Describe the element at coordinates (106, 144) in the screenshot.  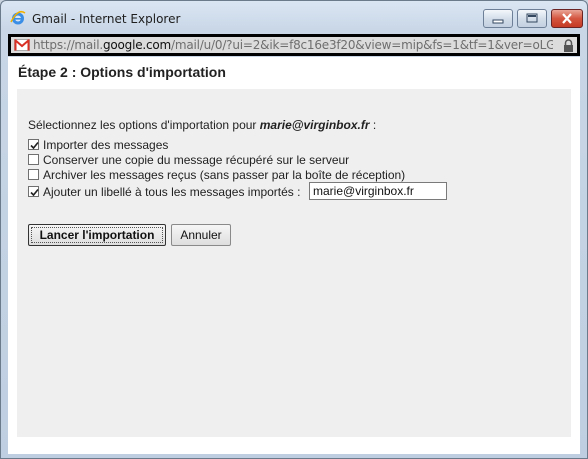
I see `import-messages-label: Importer des messages` at that location.